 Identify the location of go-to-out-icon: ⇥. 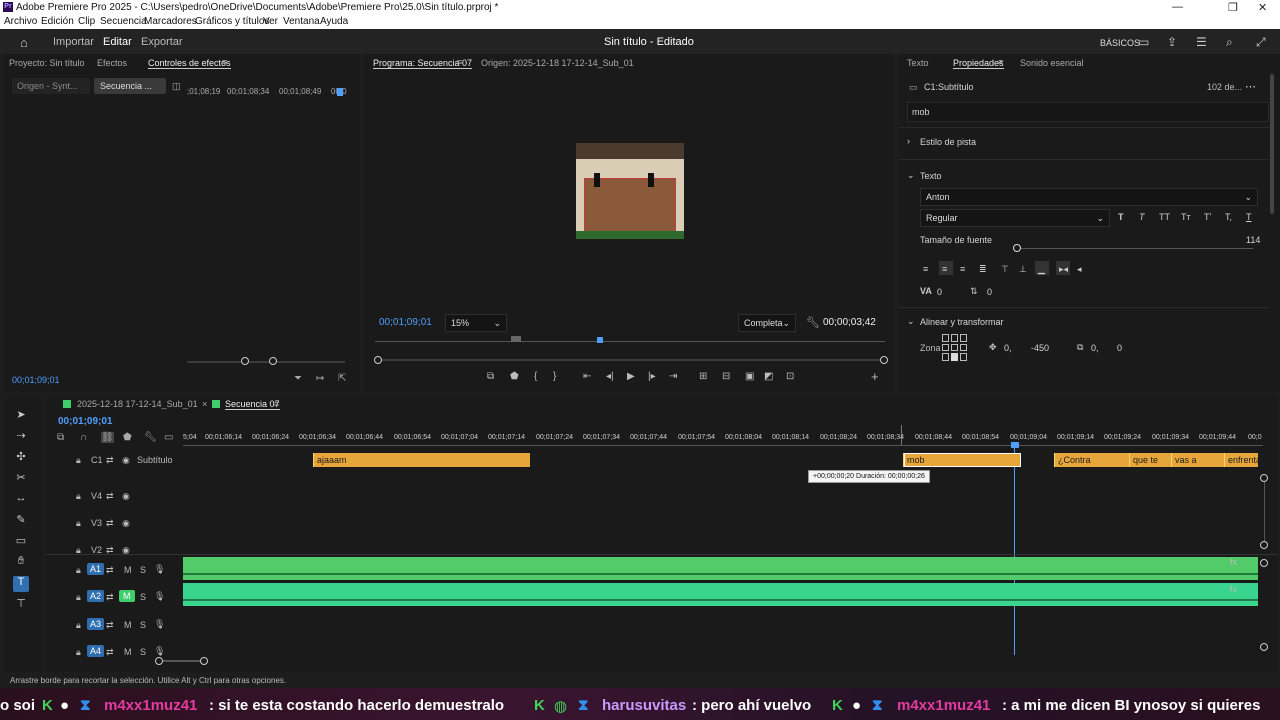
(673, 376).